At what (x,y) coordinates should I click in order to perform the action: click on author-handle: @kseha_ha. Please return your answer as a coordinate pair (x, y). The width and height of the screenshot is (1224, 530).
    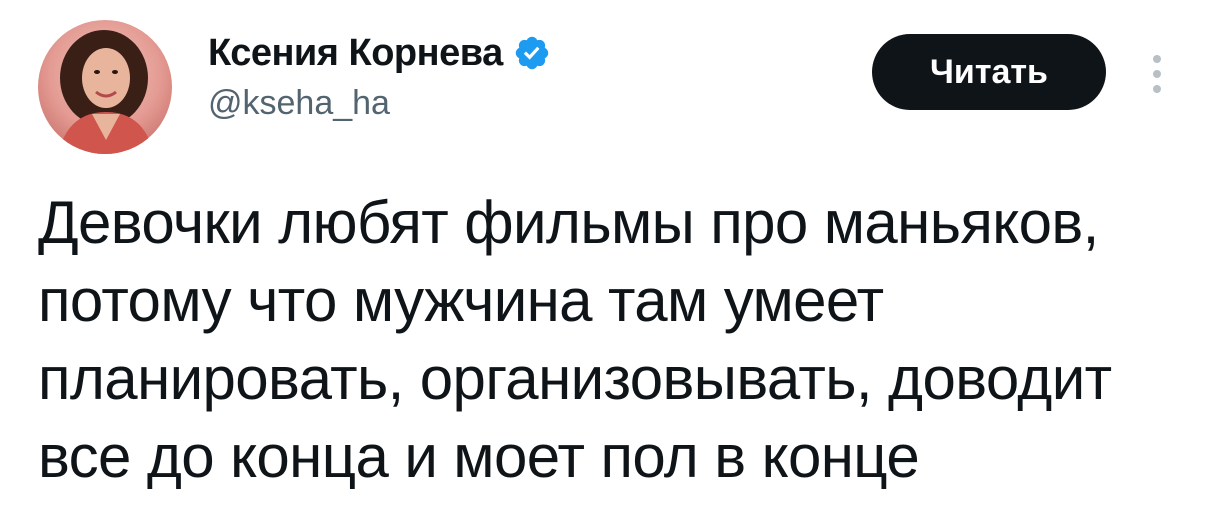
    Looking at the image, I should click on (299, 103).